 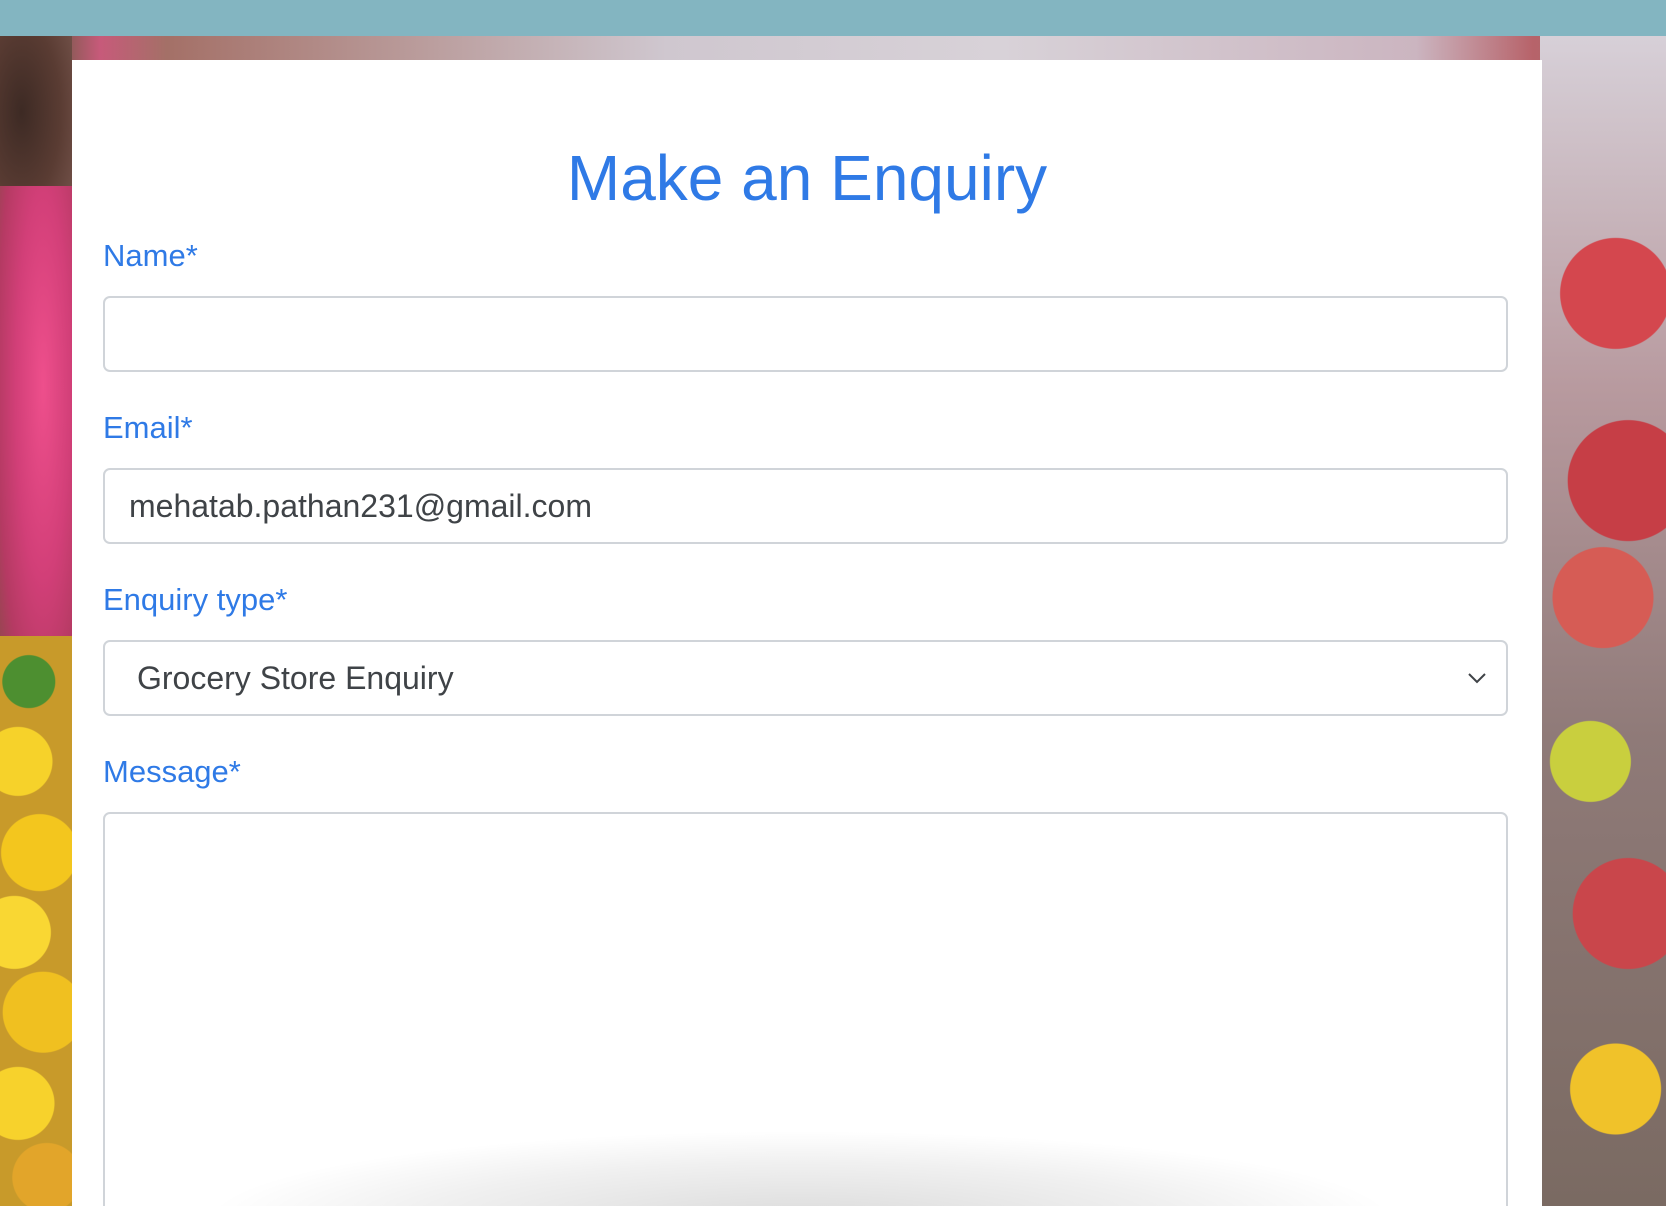 What do you see at coordinates (150, 255) in the screenshot?
I see `name-label: Name*` at bounding box center [150, 255].